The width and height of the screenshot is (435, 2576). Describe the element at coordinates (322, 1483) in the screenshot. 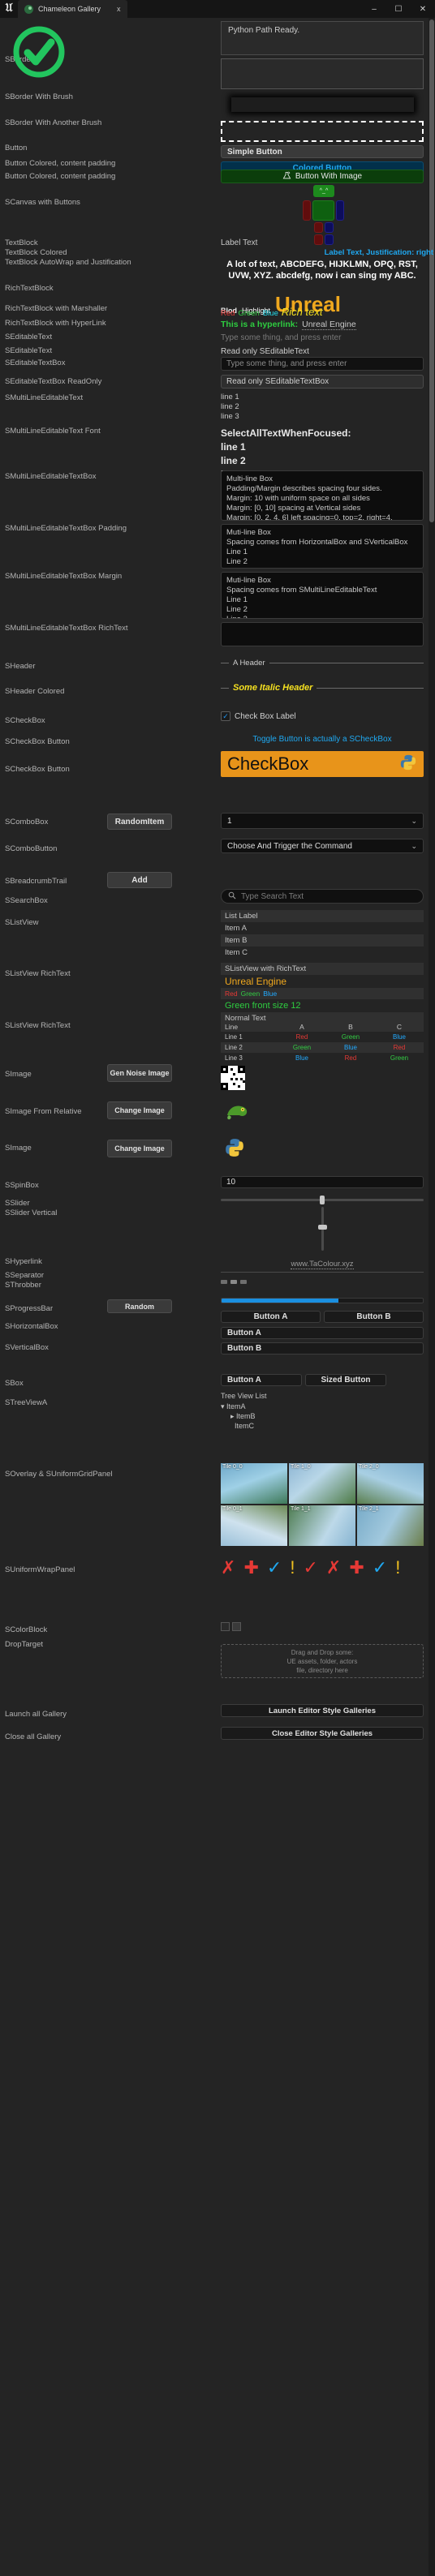

I see `grid-tile: Tile 1_0` at that location.